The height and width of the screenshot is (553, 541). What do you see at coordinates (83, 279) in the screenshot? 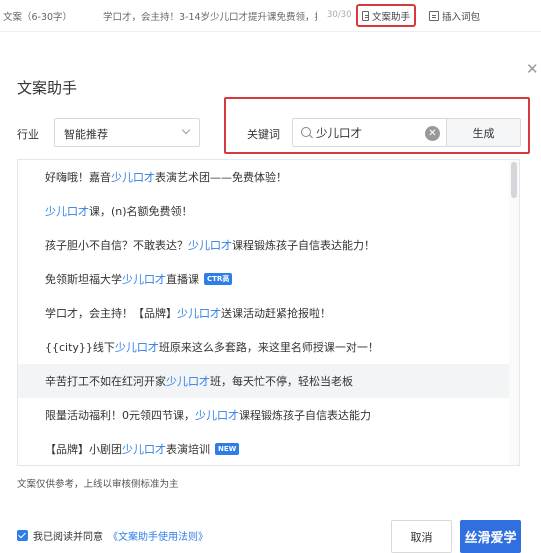
I see `suggestion-text-before: 免领斯坦福大学` at bounding box center [83, 279].